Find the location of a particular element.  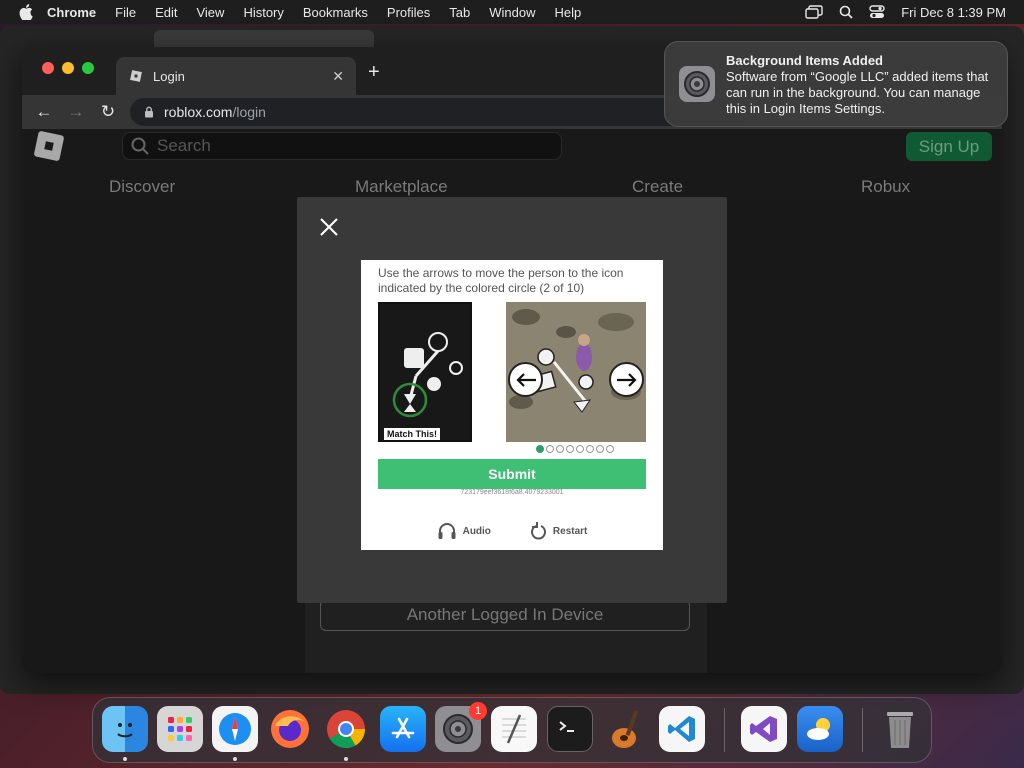

dock-chrome-icon is located at coordinates (346, 729).